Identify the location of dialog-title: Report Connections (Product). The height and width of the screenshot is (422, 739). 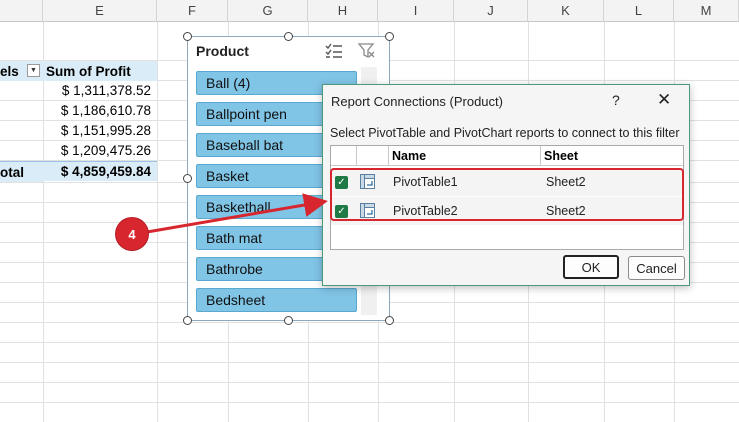
(417, 101).